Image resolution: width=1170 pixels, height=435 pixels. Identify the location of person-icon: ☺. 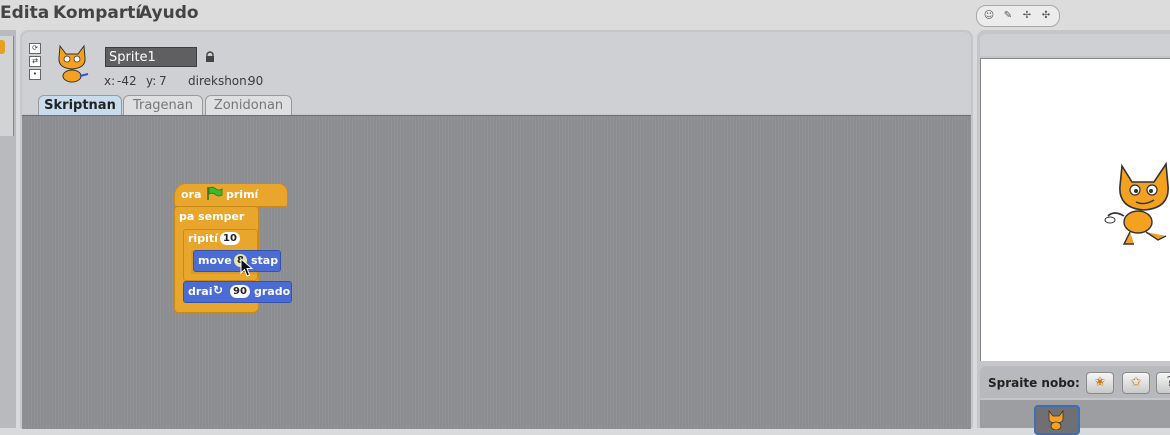
(989, 16).